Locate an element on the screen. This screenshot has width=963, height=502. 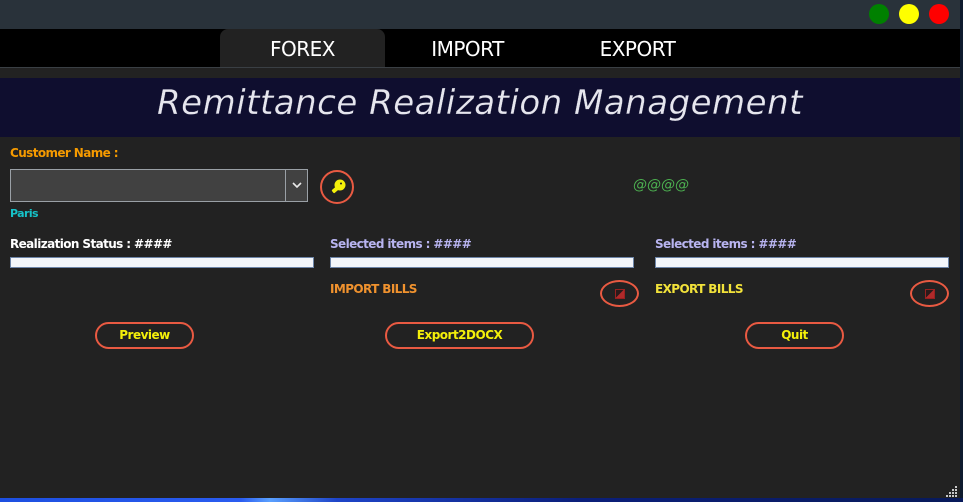
customer-name-combobox is located at coordinates (159, 185).